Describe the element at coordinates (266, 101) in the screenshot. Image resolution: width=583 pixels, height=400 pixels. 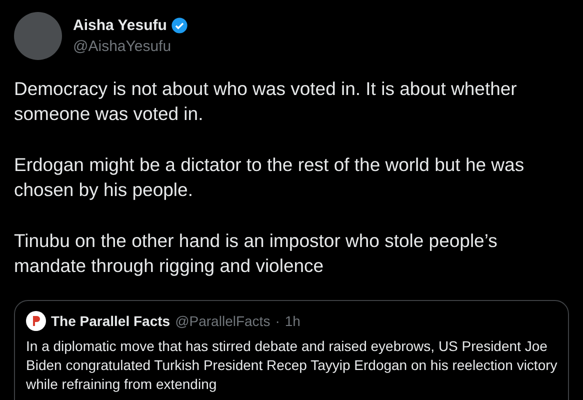
I see `tweet-paragraph: Democracy is not about who was voted in. It is about whether someone was voted in.` at that location.